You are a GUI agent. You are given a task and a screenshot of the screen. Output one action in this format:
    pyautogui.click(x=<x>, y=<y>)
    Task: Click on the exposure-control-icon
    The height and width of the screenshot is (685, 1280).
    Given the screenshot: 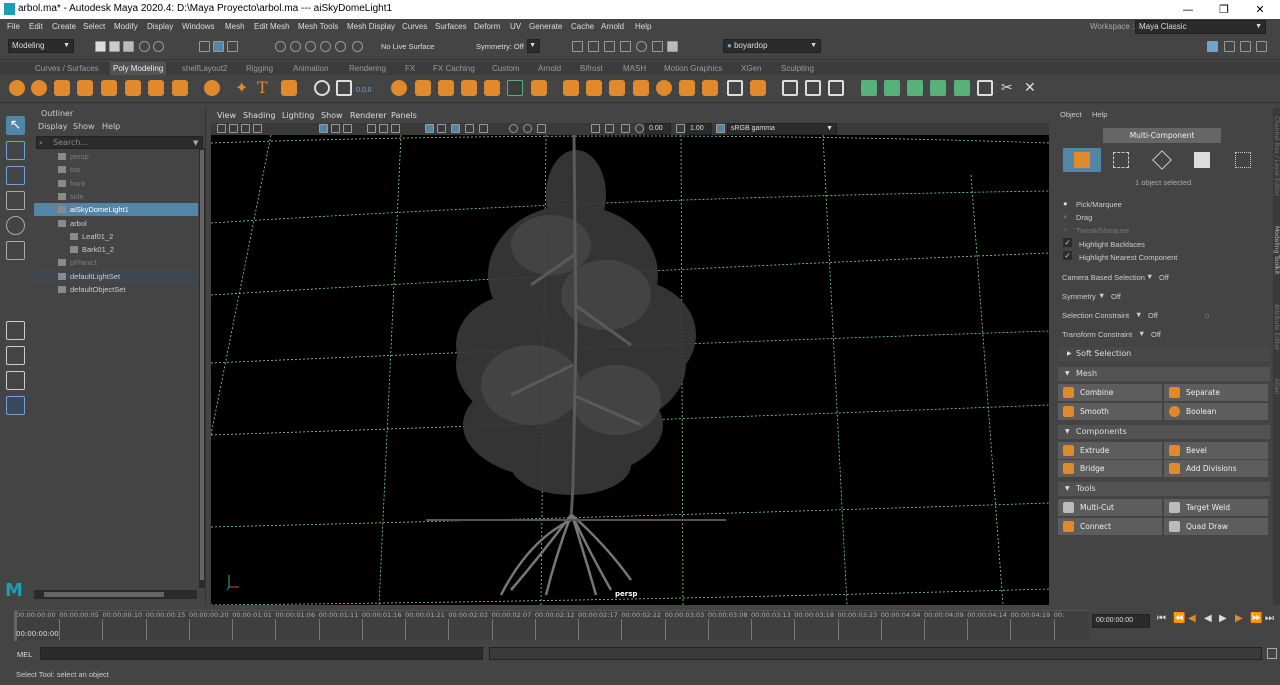 What is the action you would take?
    pyautogui.click(x=639, y=128)
    